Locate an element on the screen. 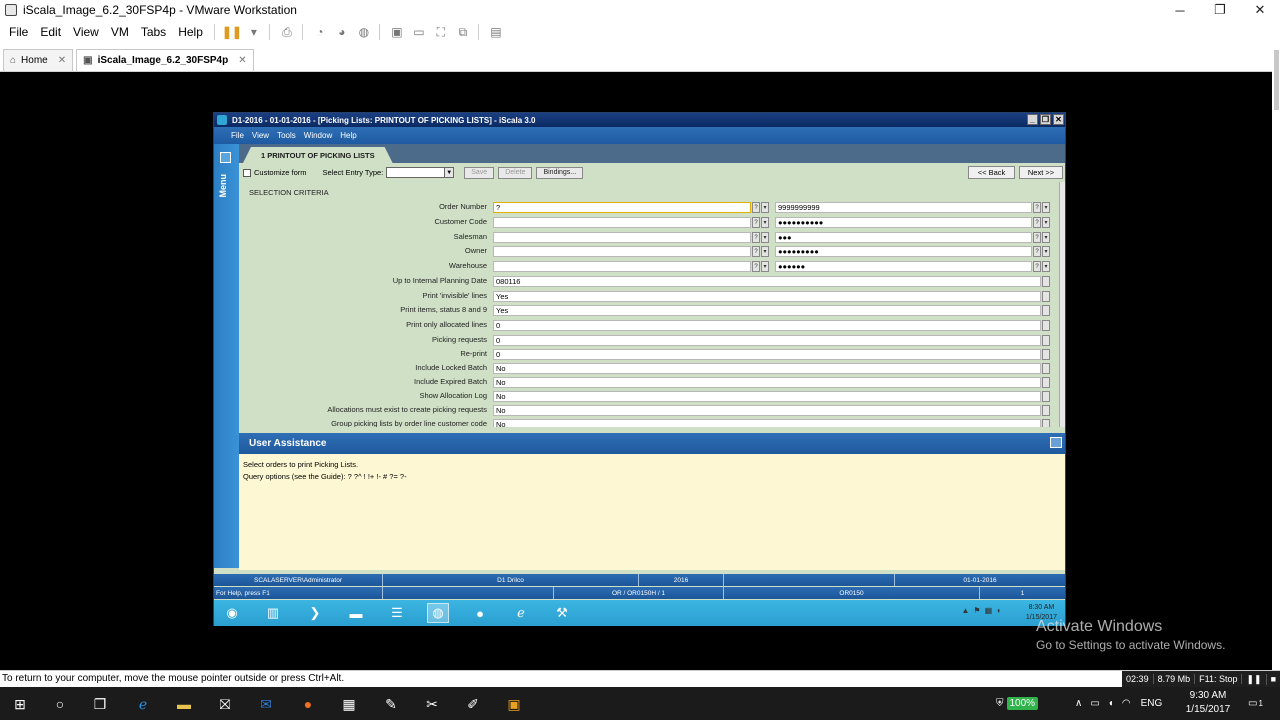 Image resolution: width=1280 pixels, height=720 pixels. windows-start-icon: ⊞ is located at coordinates (20, 704).